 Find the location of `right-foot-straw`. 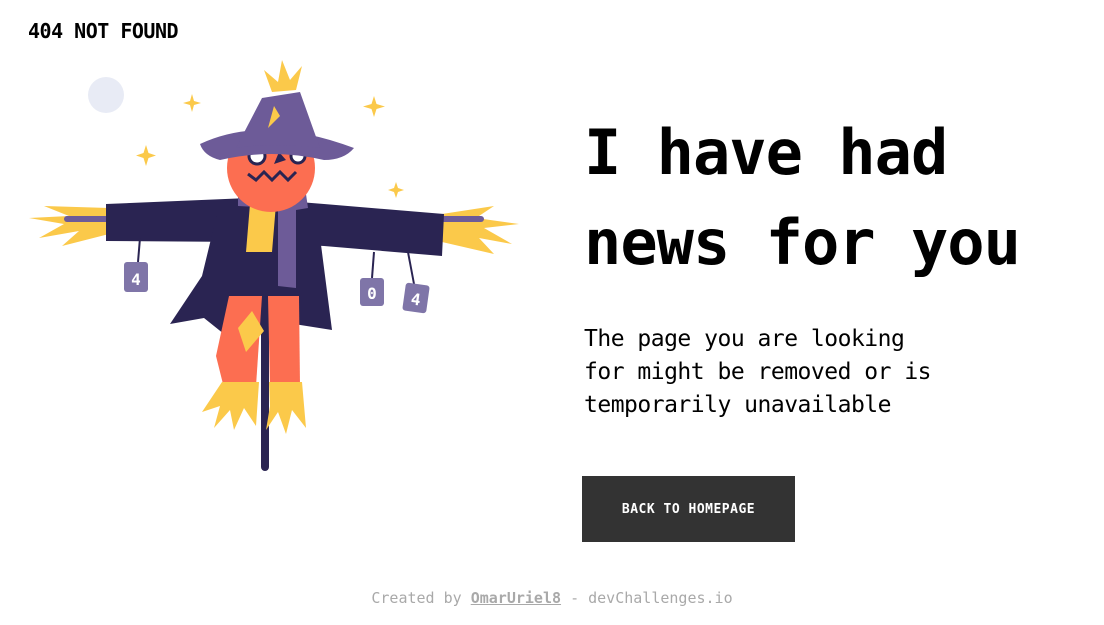

right-foot-straw is located at coordinates (286, 408).